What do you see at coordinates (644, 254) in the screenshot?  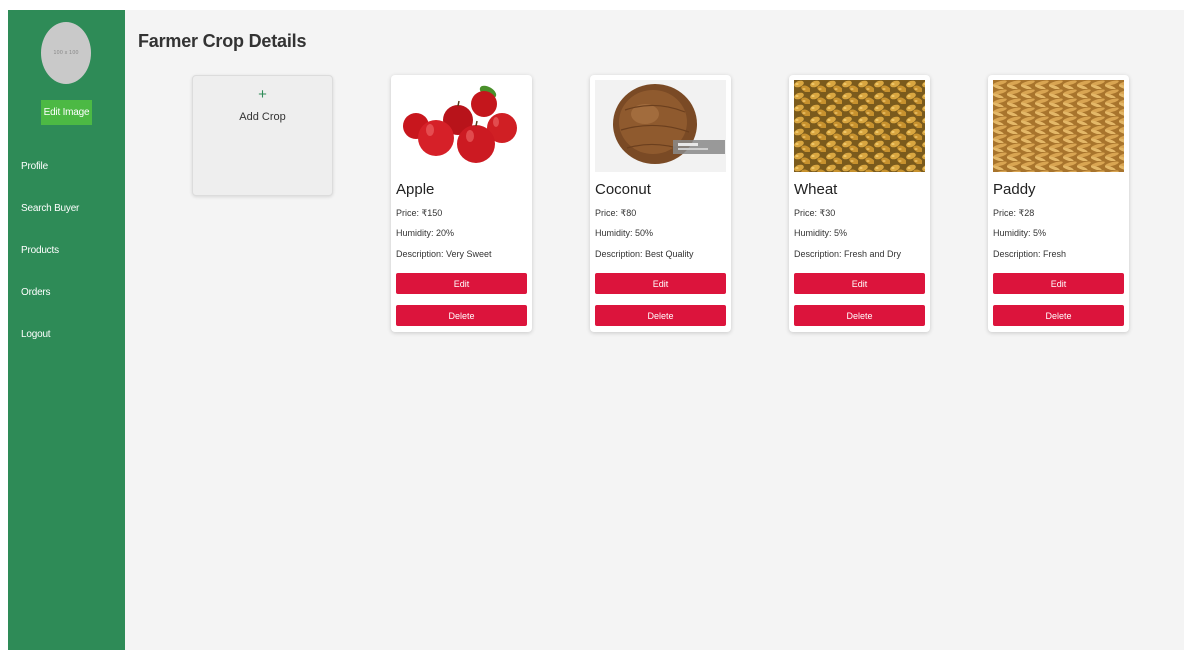 I see `crop-description: Description: Best Quality` at bounding box center [644, 254].